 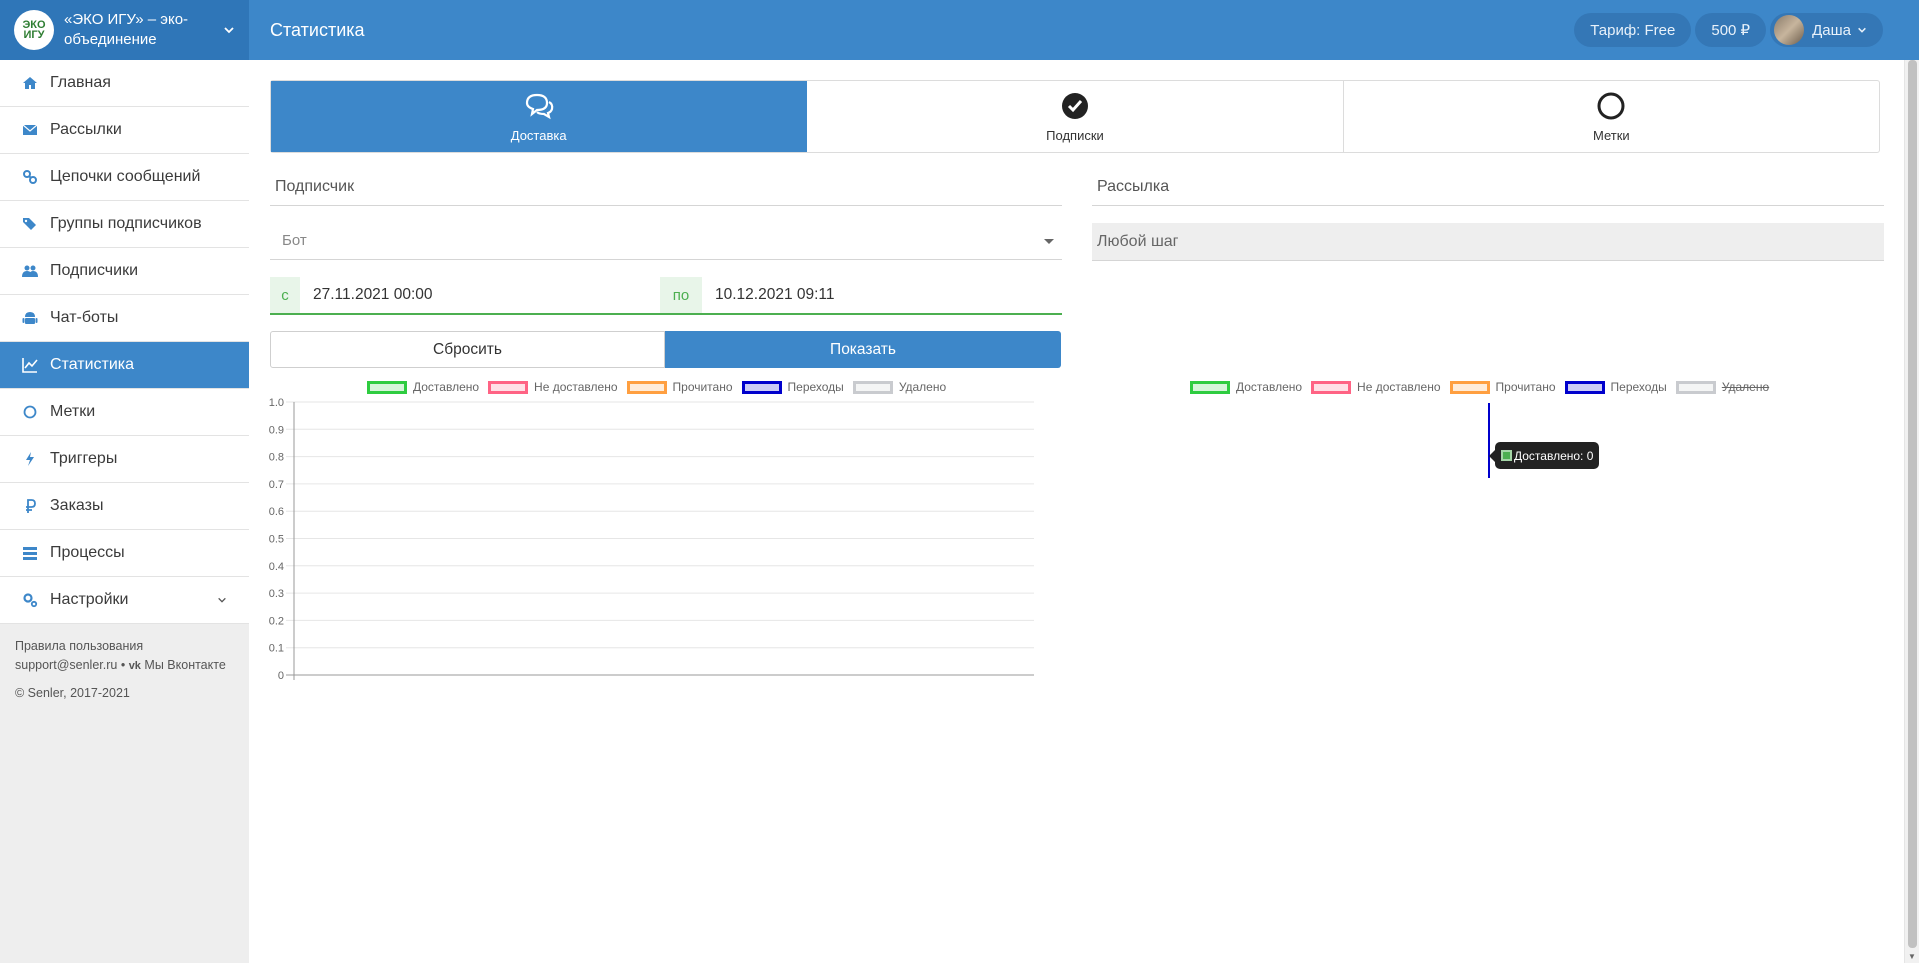 I want to click on tariff-badge: Тариф: Free, so click(x=1633, y=30).